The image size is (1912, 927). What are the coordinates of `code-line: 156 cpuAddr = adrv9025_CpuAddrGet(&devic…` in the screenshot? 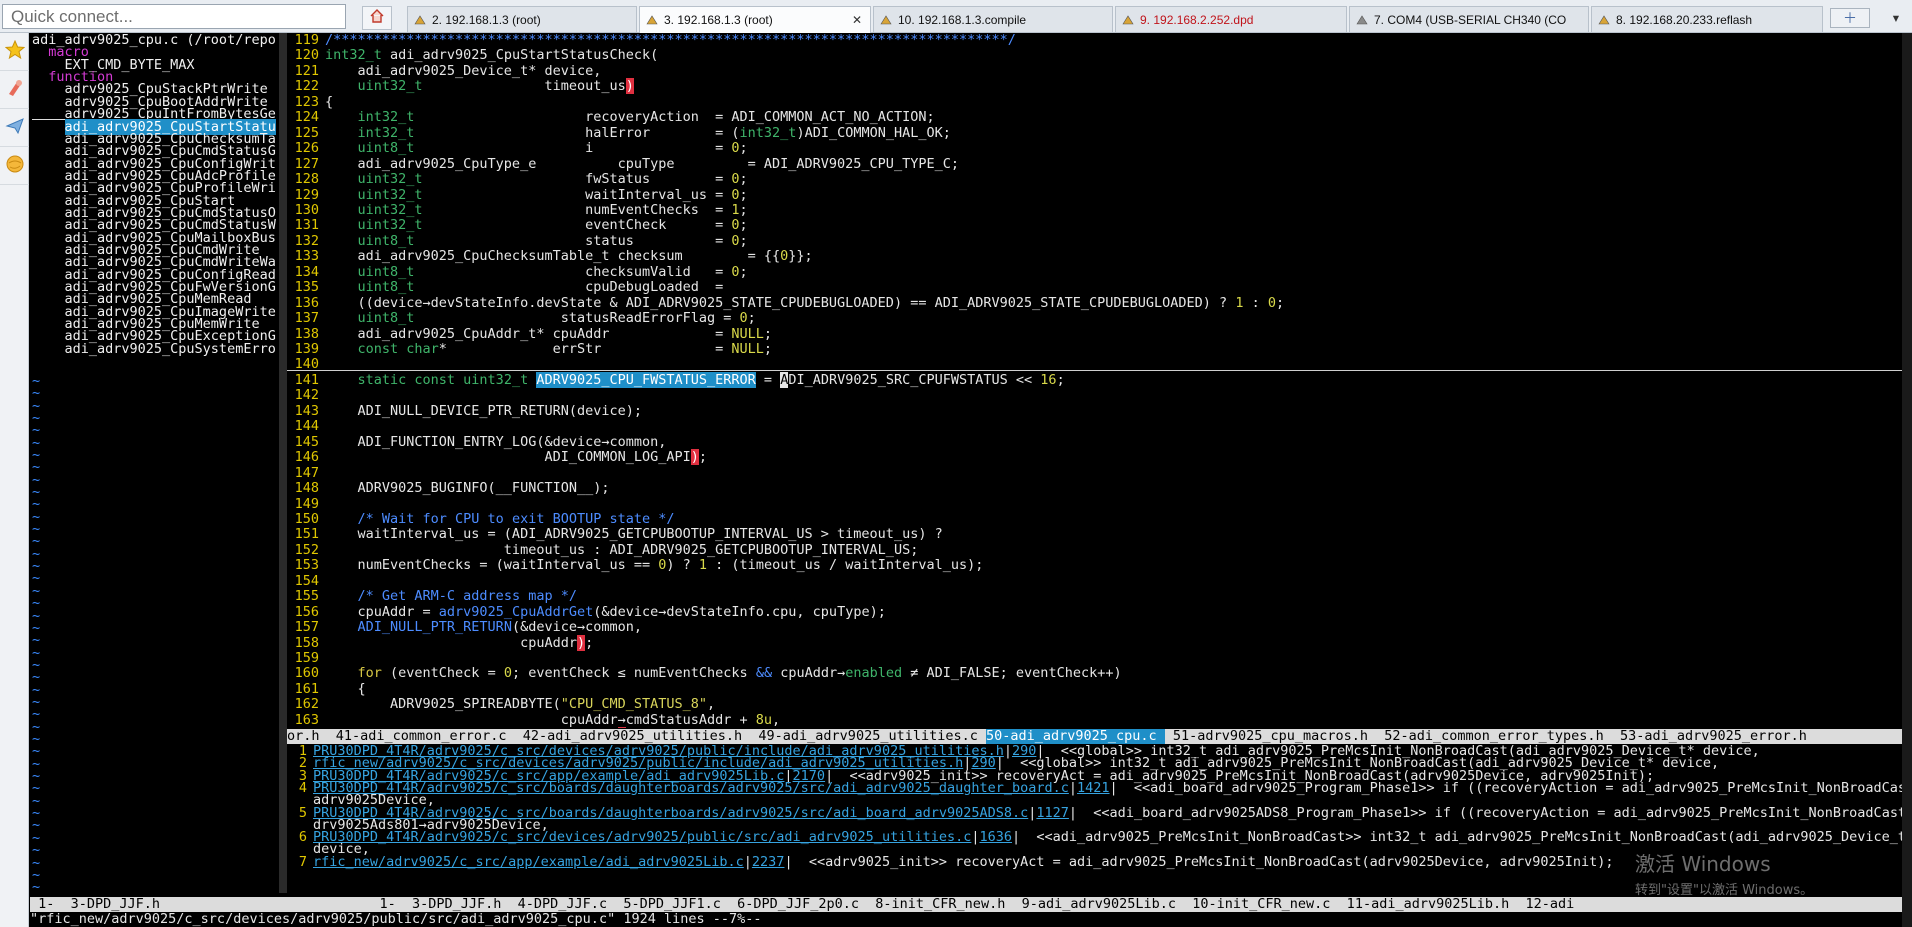 It's located at (586, 612).